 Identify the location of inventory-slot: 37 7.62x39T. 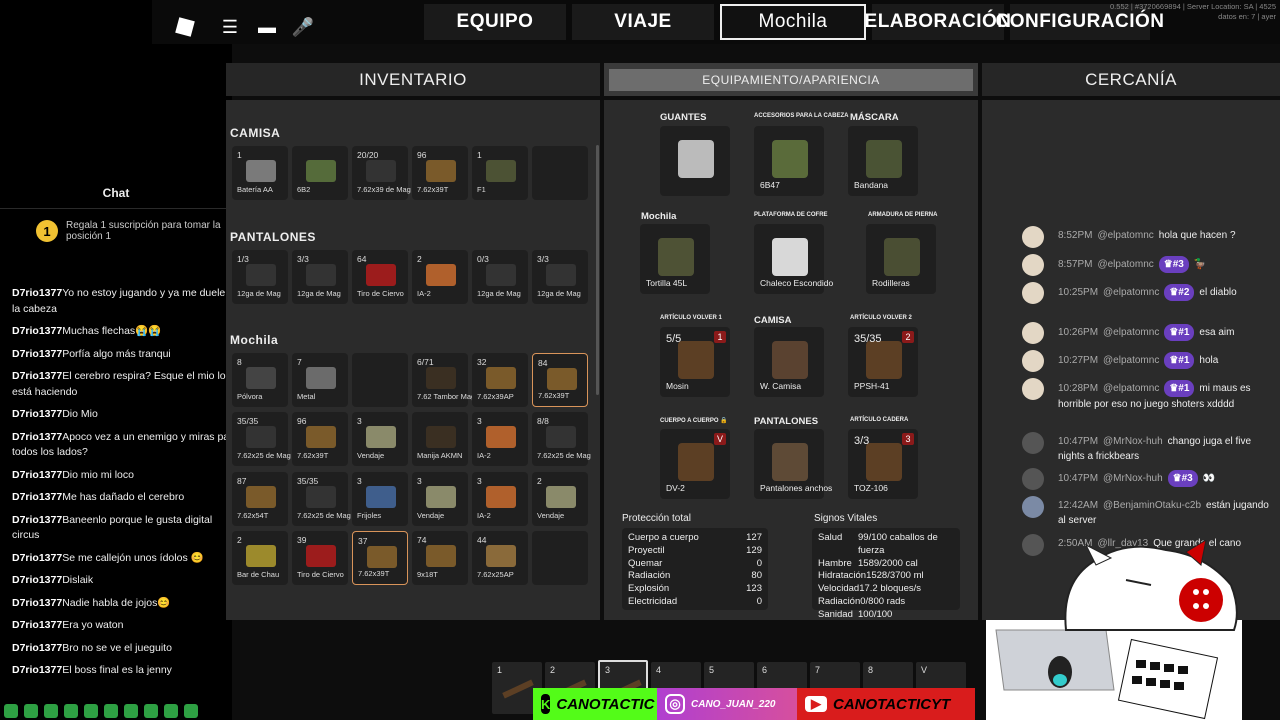
(380, 558).